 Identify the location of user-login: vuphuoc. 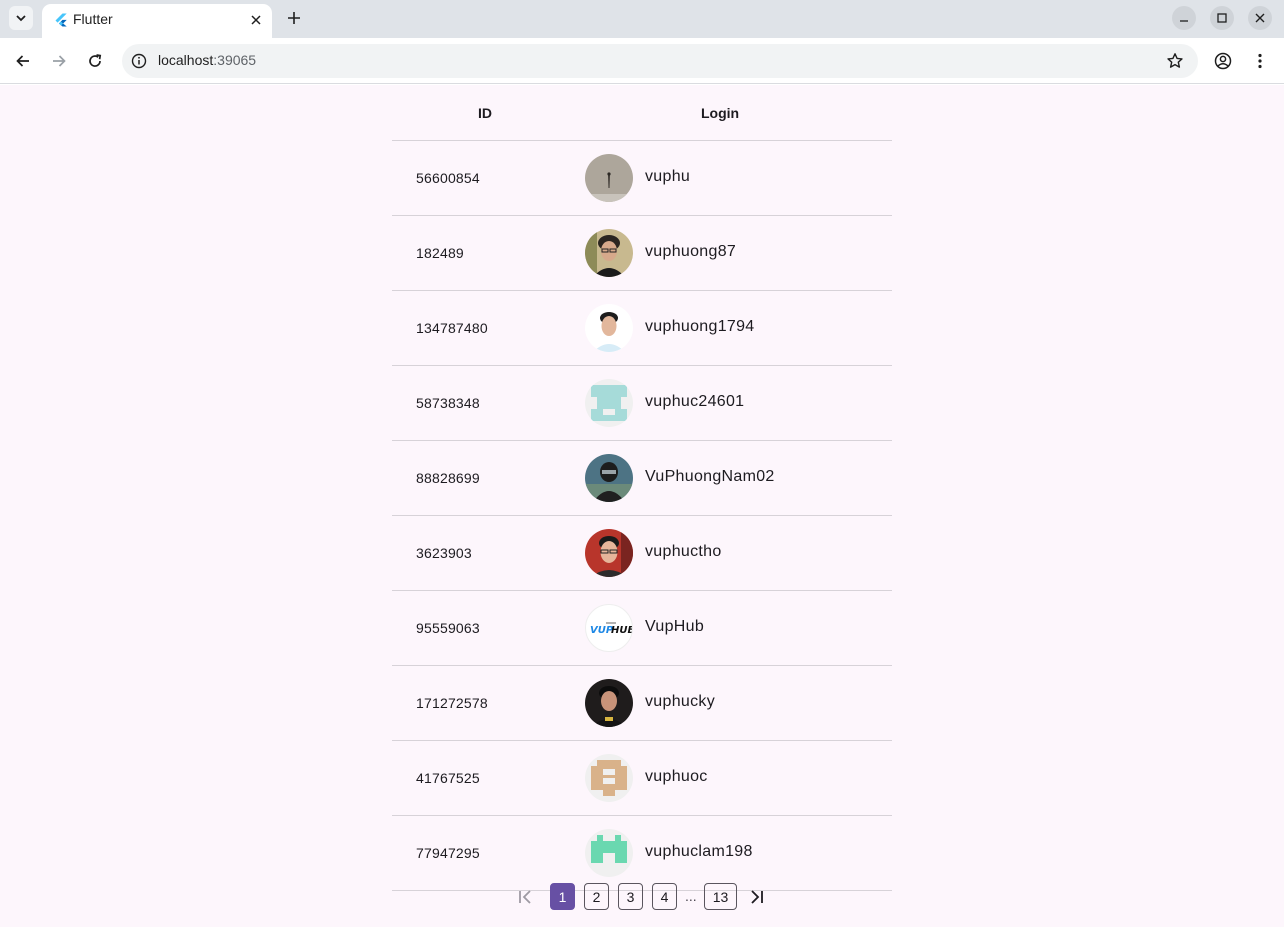
(676, 776).